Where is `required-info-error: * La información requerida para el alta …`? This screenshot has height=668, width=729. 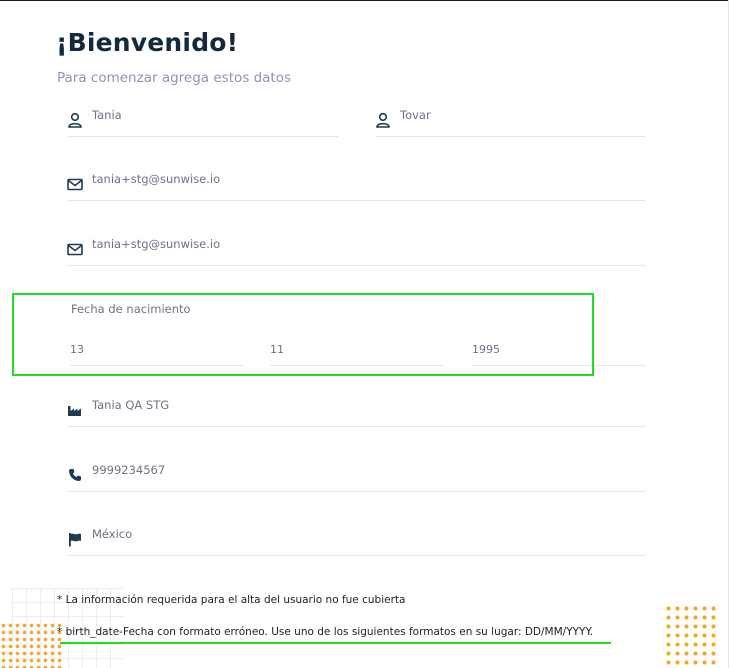 required-info-error: * La información requerida para el alta … is located at coordinates (231, 600).